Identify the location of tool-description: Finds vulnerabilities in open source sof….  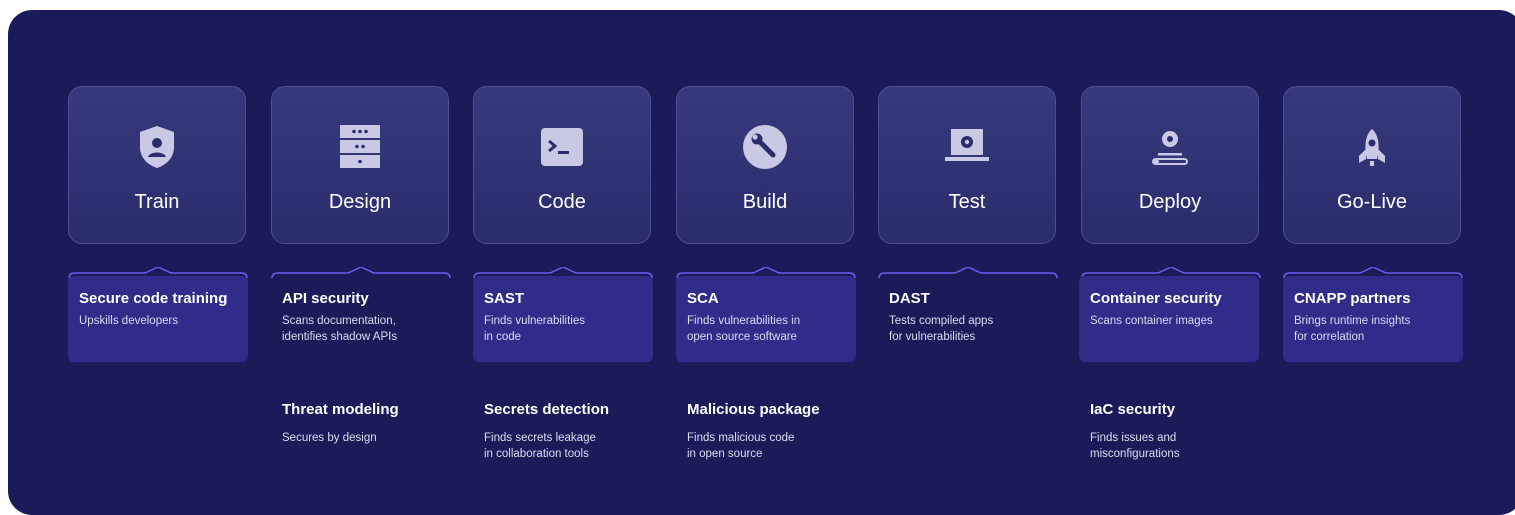
(744, 329).